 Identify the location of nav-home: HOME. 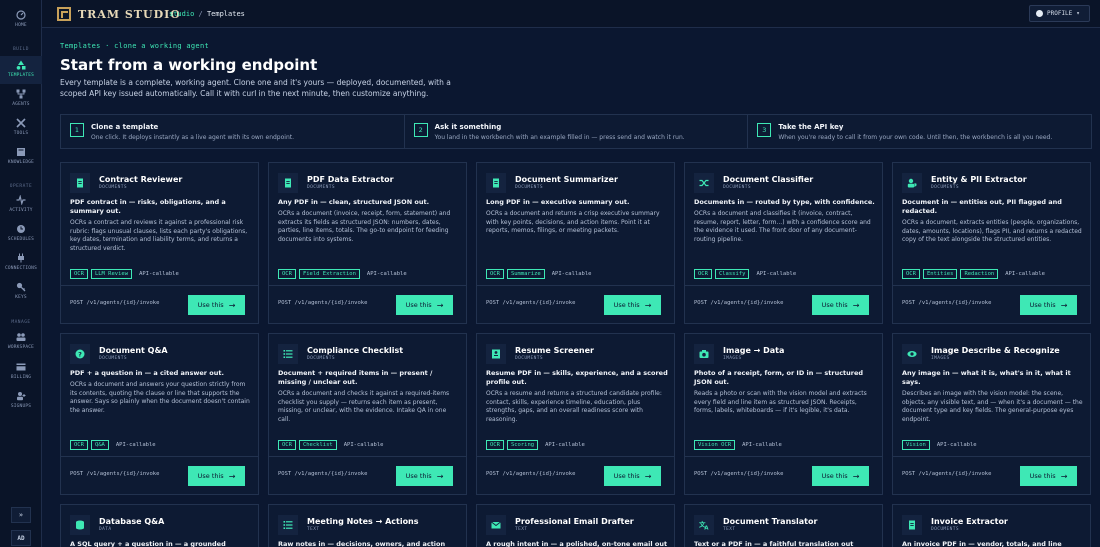
(21, 24).